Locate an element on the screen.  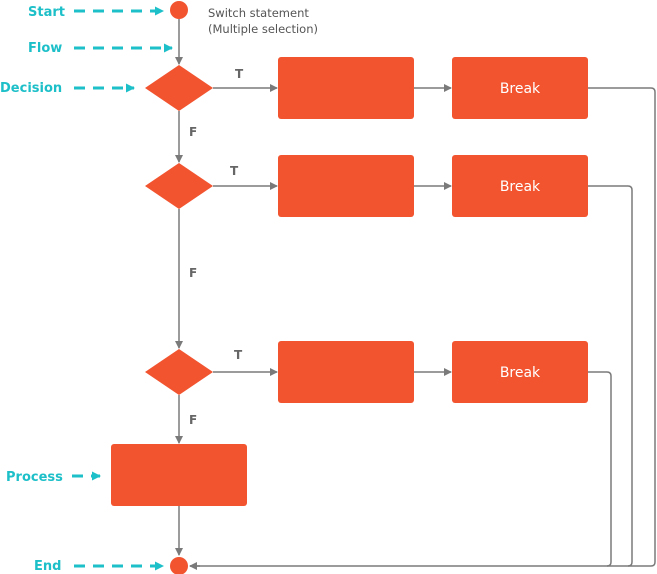
decision3-false-label: F is located at coordinates (193, 420).